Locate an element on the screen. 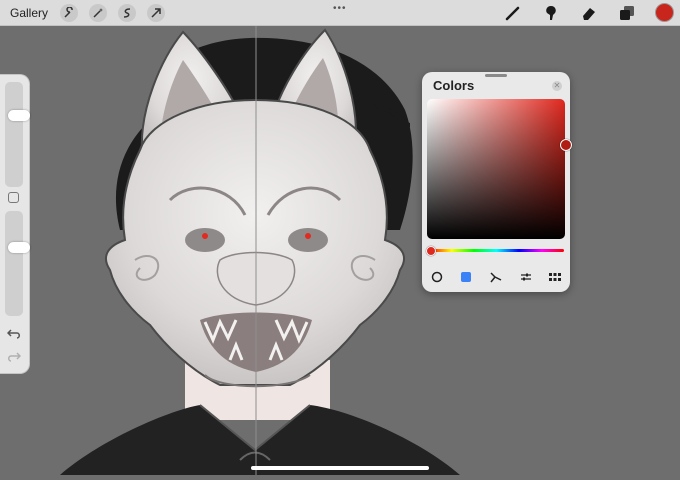 This screenshot has width=680, height=480. tab-classic is located at coordinates (466, 277).